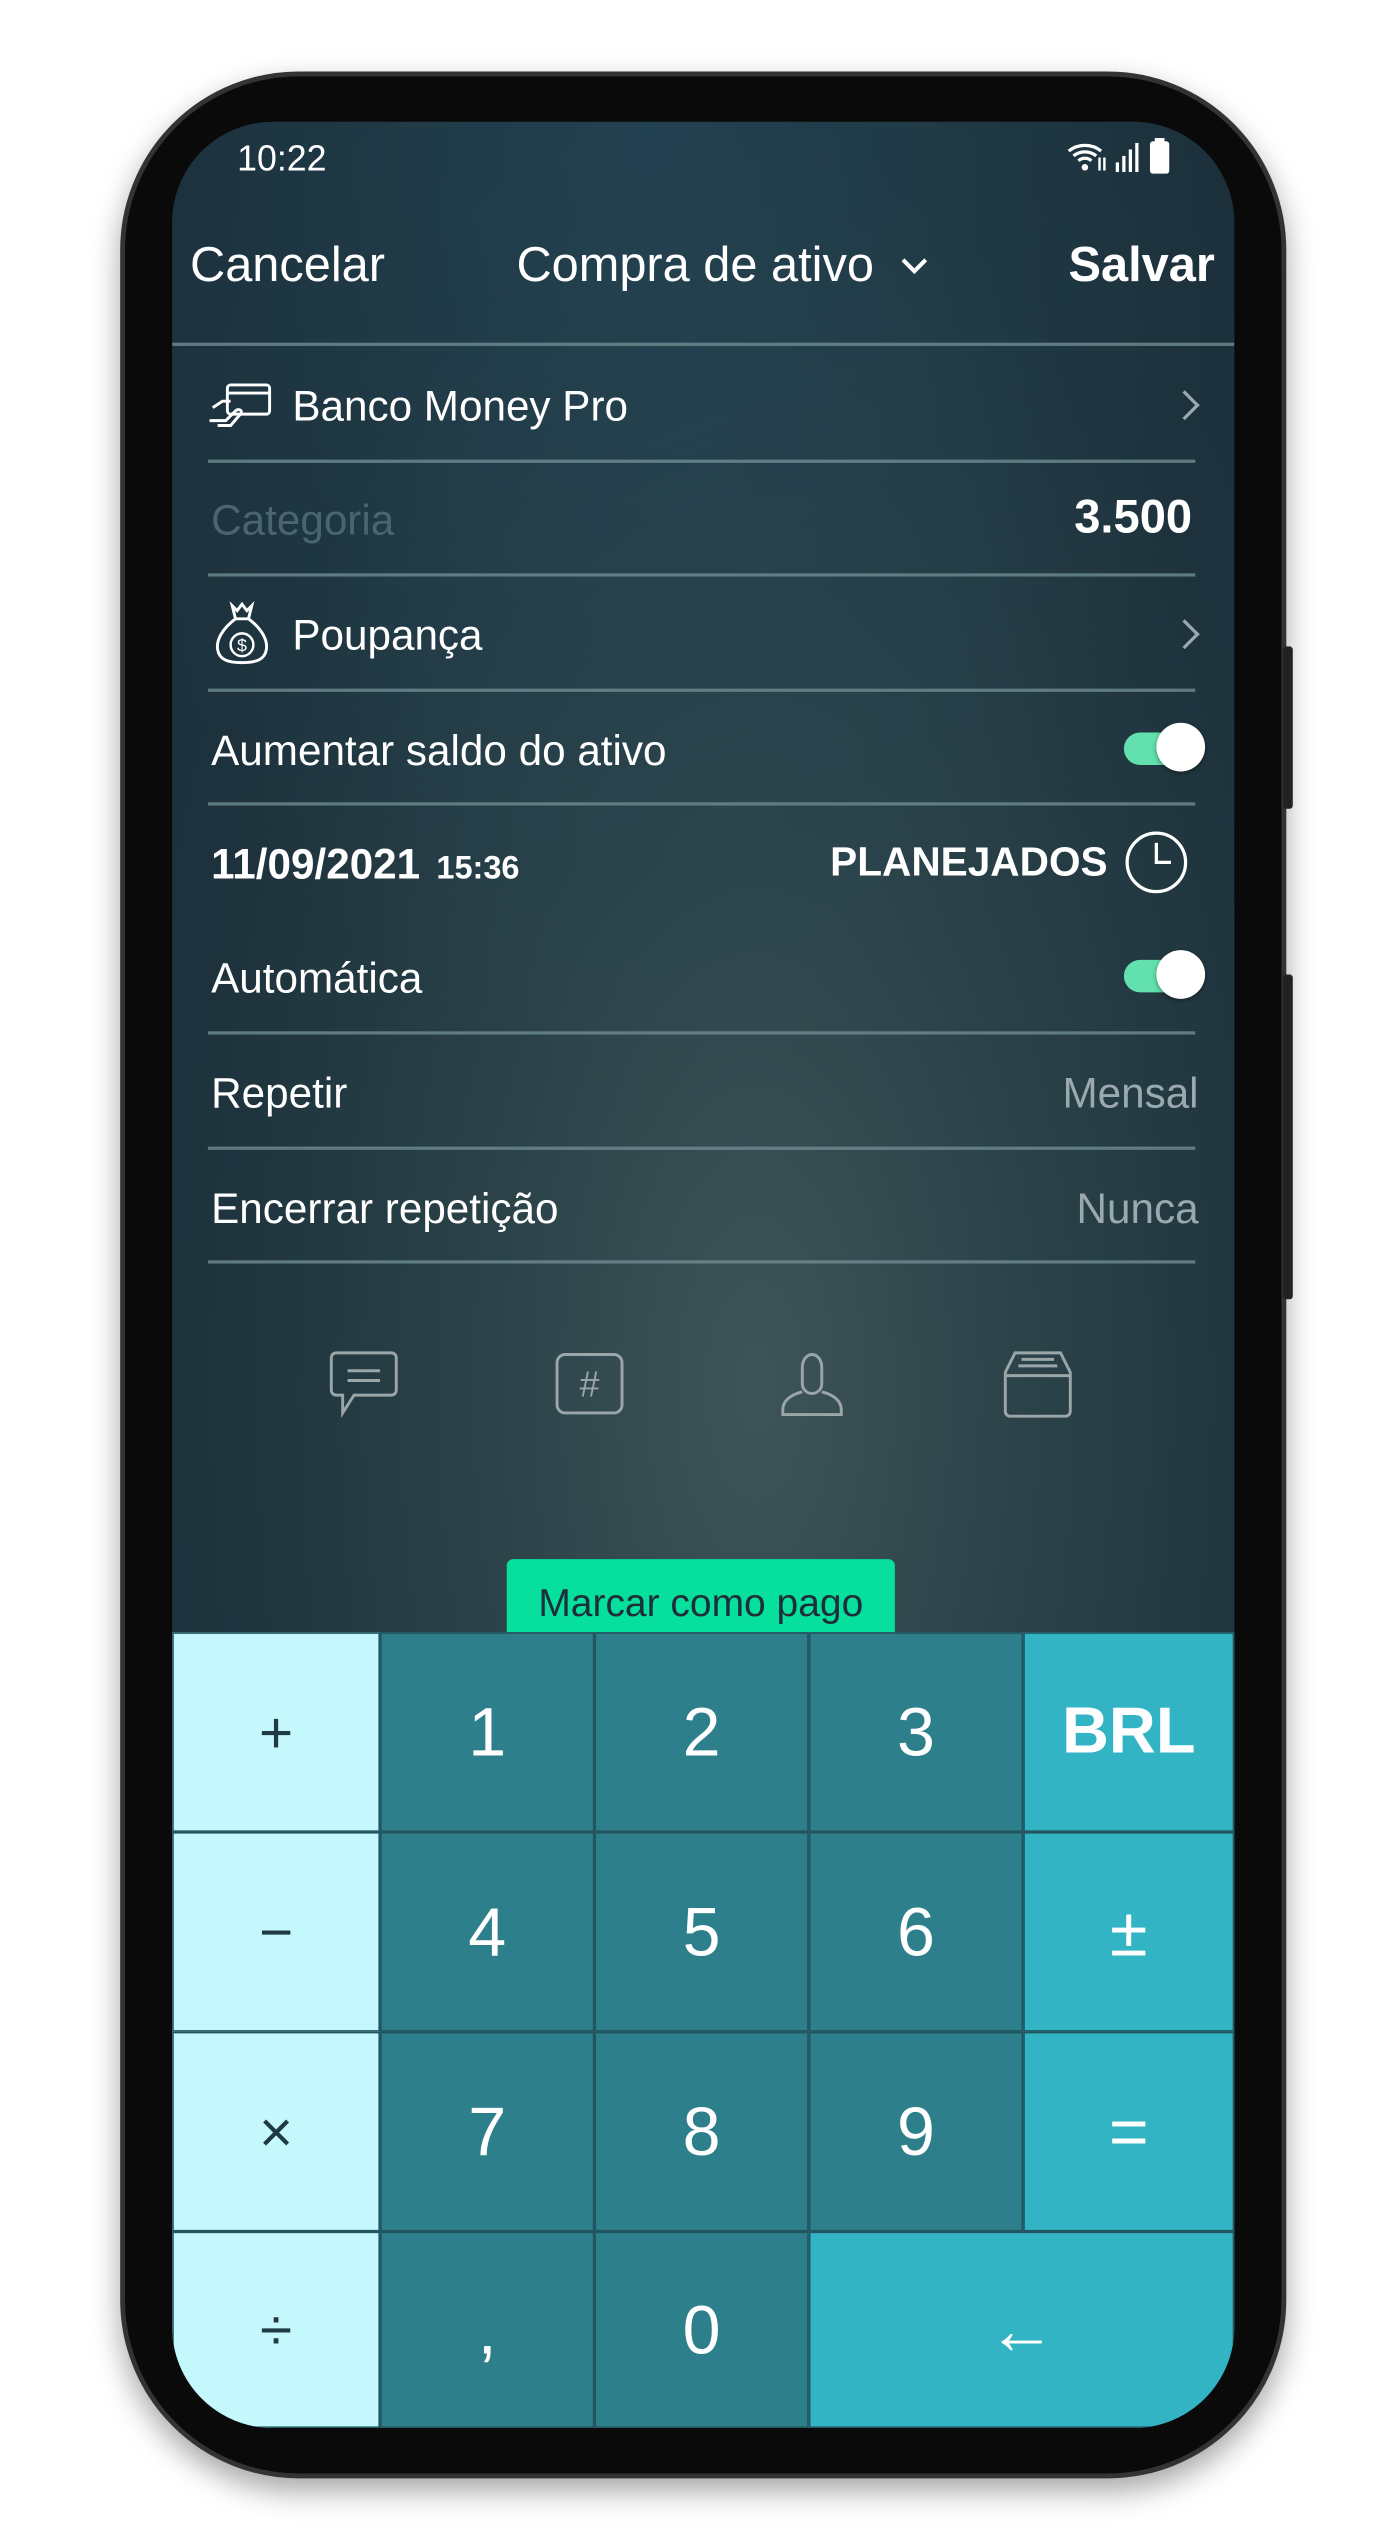 Image resolution: width=1400 pixels, height=2534 pixels. I want to click on category-placeholder: Categoria, so click(302, 520).